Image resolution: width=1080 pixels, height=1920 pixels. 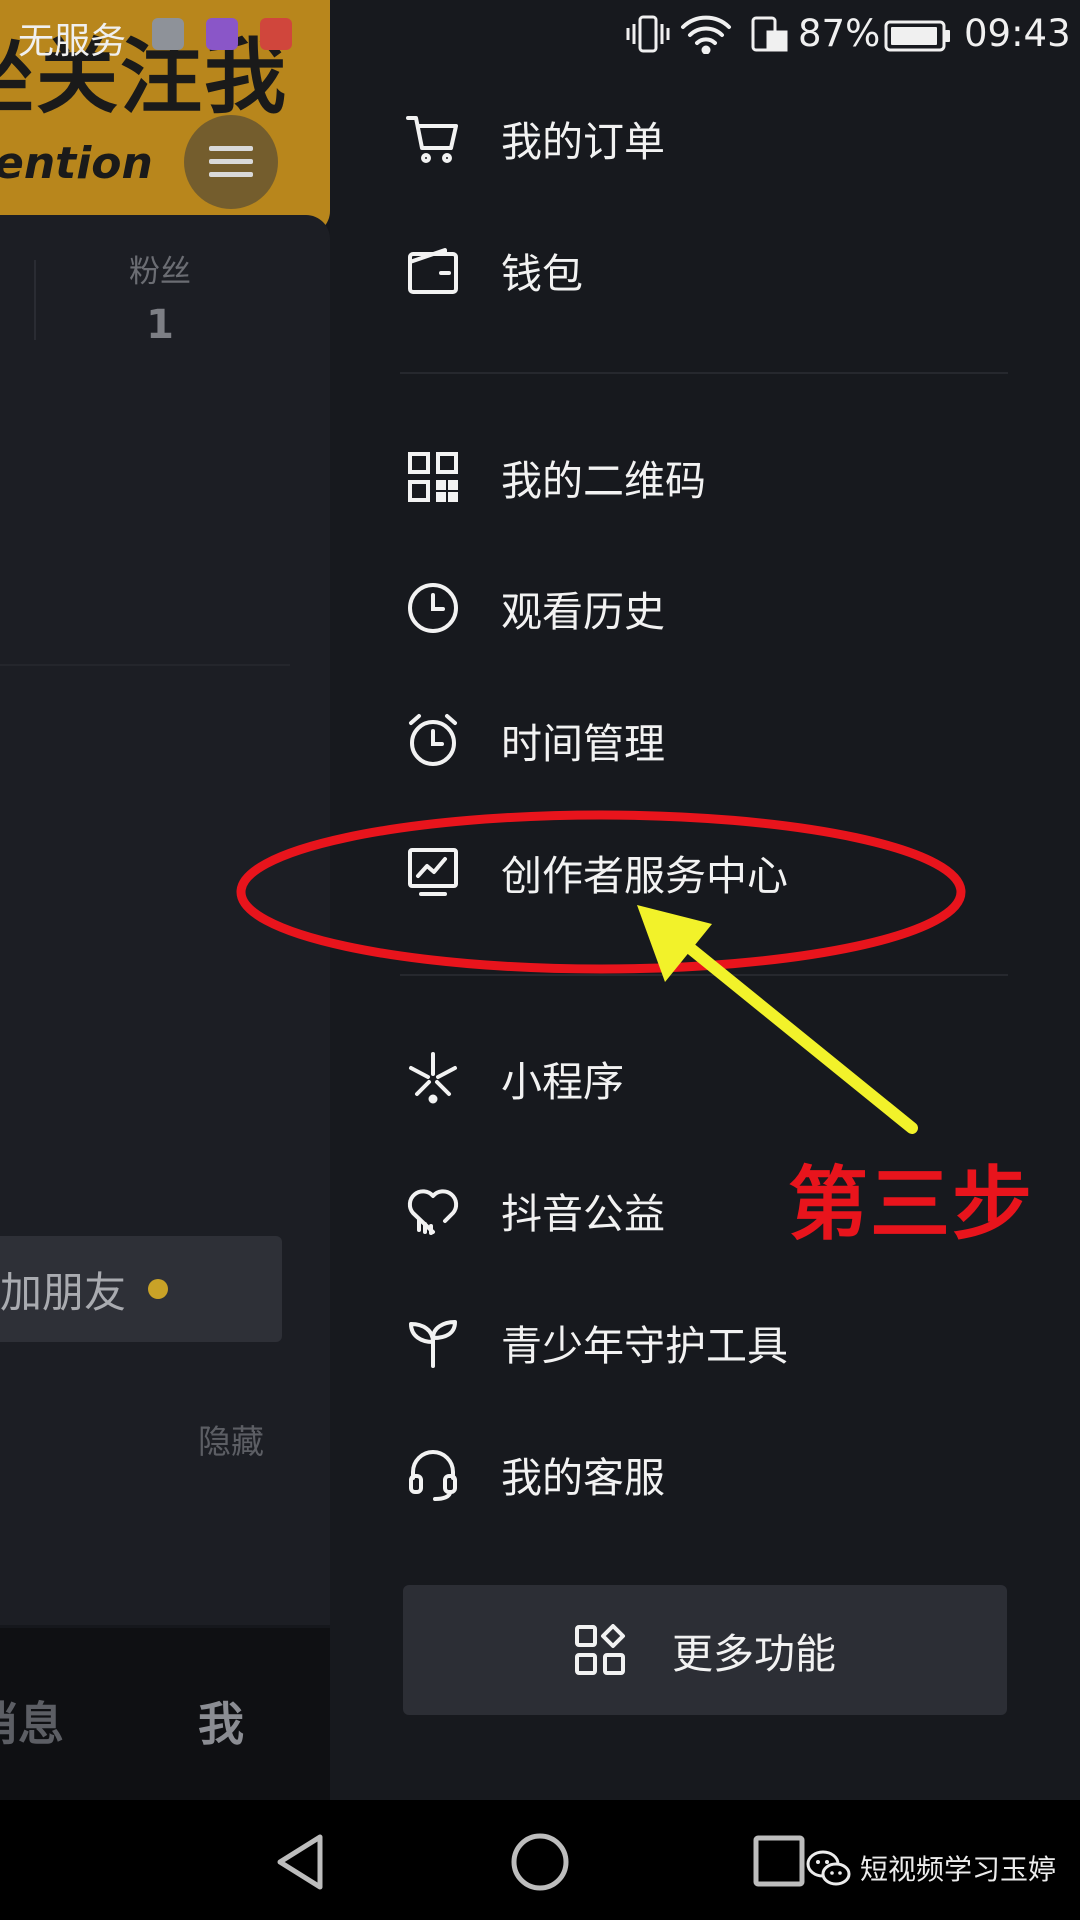 What do you see at coordinates (562, 1082) in the screenshot?
I see `menu-label: 小程序` at bounding box center [562, 1082].